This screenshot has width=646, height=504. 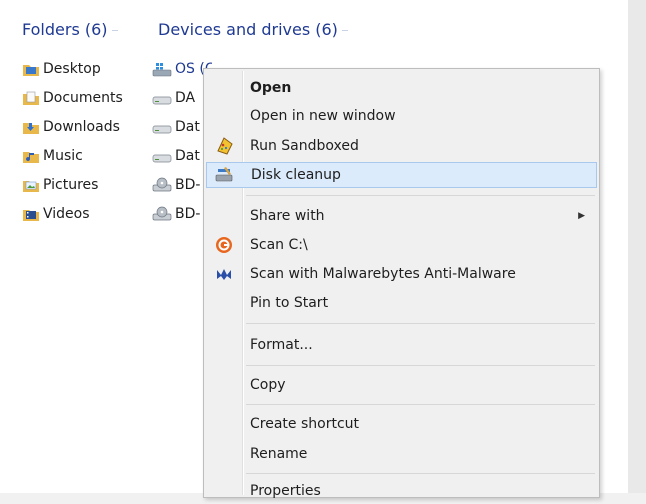 I want to click on menu-item-open-new-window: Open in new window, so click(x=401, y=116).